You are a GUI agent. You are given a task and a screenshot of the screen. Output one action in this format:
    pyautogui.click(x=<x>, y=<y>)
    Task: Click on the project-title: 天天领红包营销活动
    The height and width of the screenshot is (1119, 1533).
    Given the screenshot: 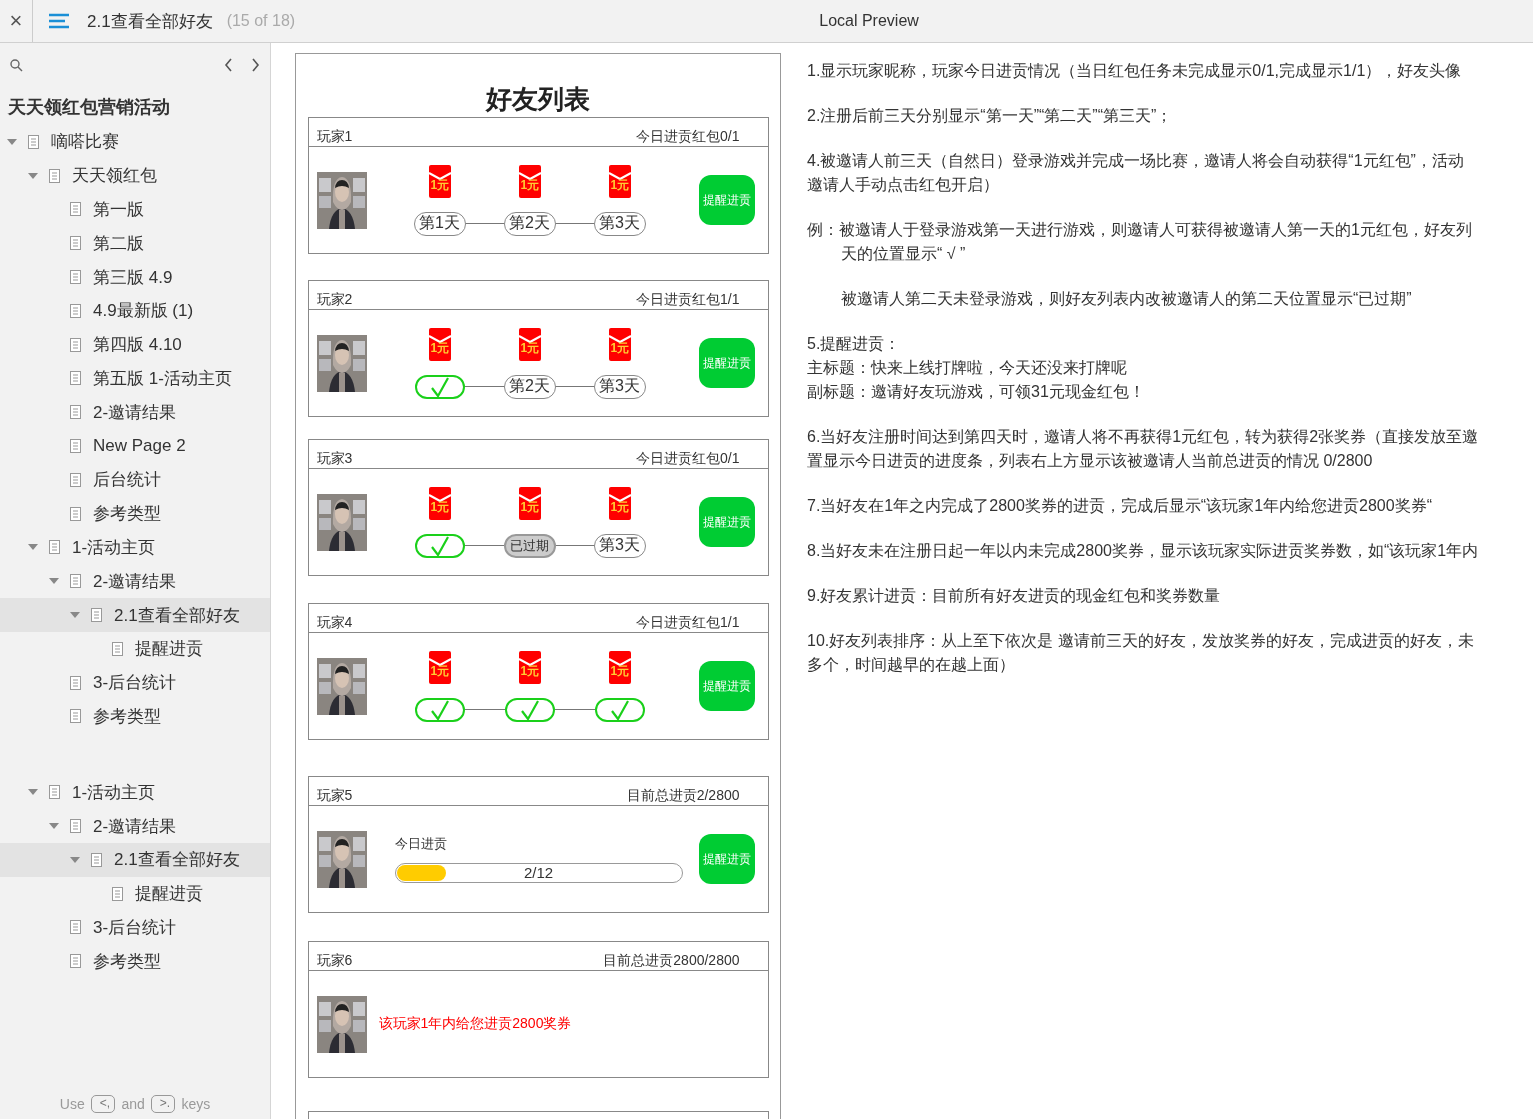 What is the action you would take?
    pyautogui.click(x=89, y=107)
    